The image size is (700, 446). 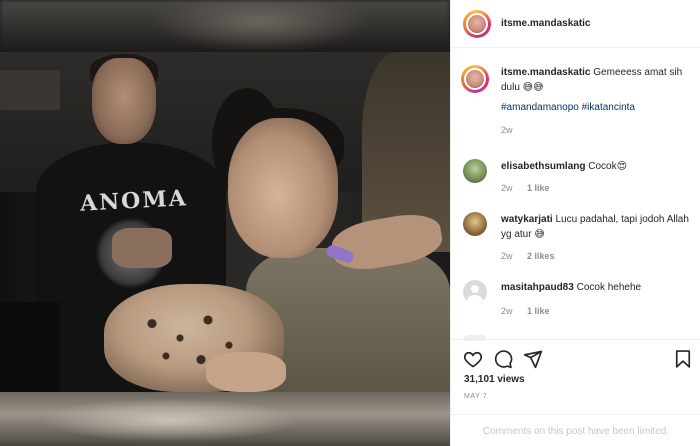 I want to click on comment-likes: 2 likes, so click(x=541, y=256).